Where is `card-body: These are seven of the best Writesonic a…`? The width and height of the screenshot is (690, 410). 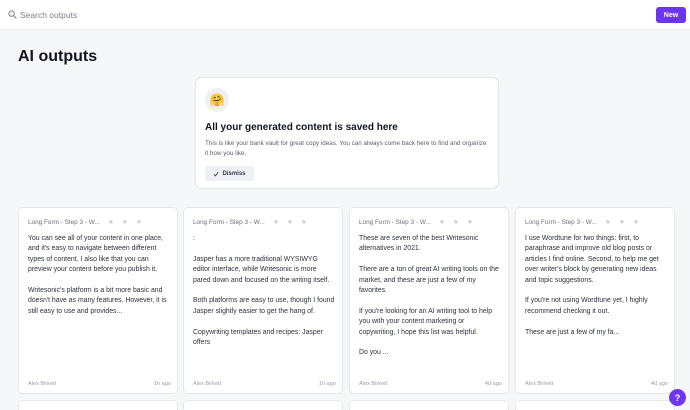
card-body: These are seven of the best Writesonic a… is located at coordinates (430, 301).